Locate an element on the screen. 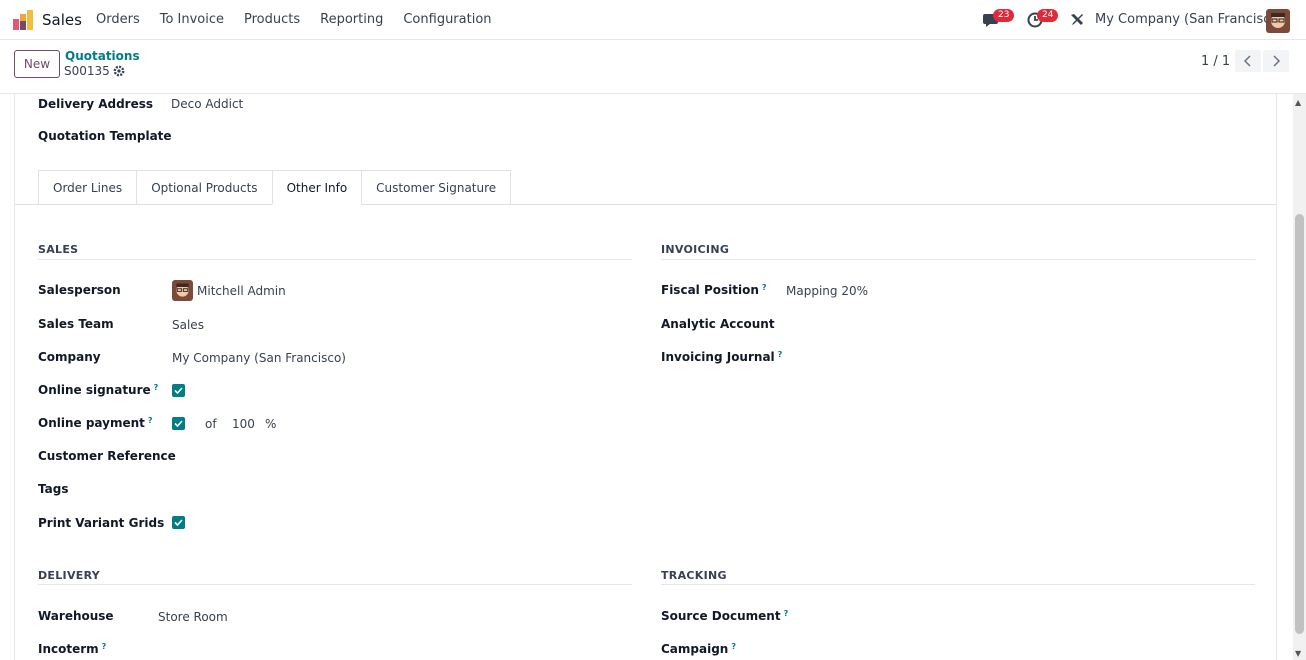  company-label: Company is located at coordinates (69, 357).